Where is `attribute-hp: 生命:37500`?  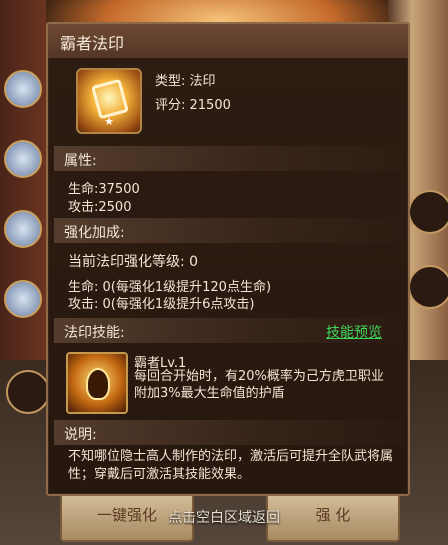 attribute-hp: 生命:37500 is located at coordinates (104, 189).